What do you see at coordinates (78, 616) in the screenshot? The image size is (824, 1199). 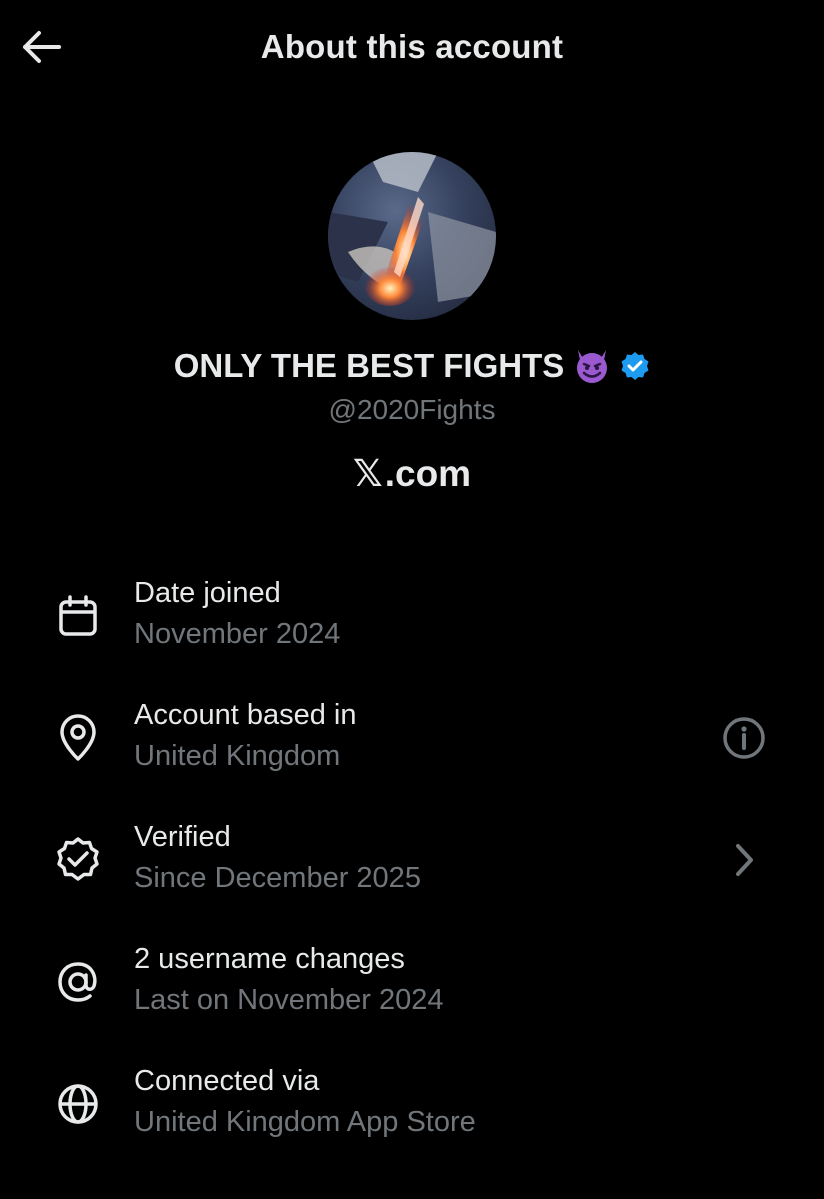 I see `calendar-icon` at bounding box center [78, 616].